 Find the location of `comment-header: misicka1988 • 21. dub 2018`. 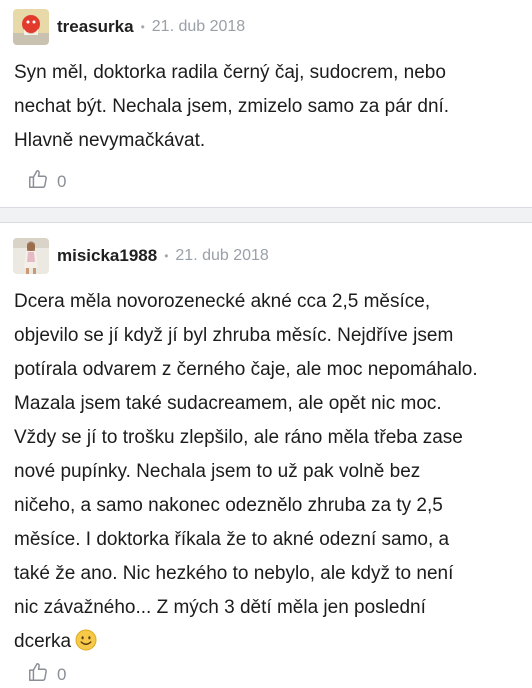

comment-header: misicka1988 • 21. dub 2018 is located at coordinates (141, 256).